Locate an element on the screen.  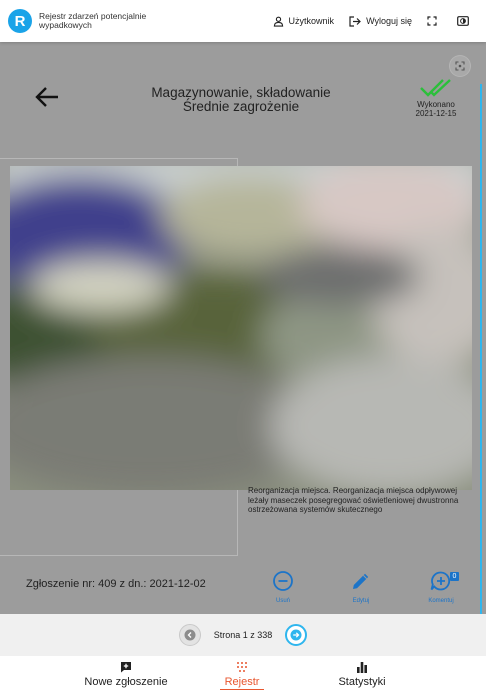
delete-button: Usuń is located at coordinates (283, 587).